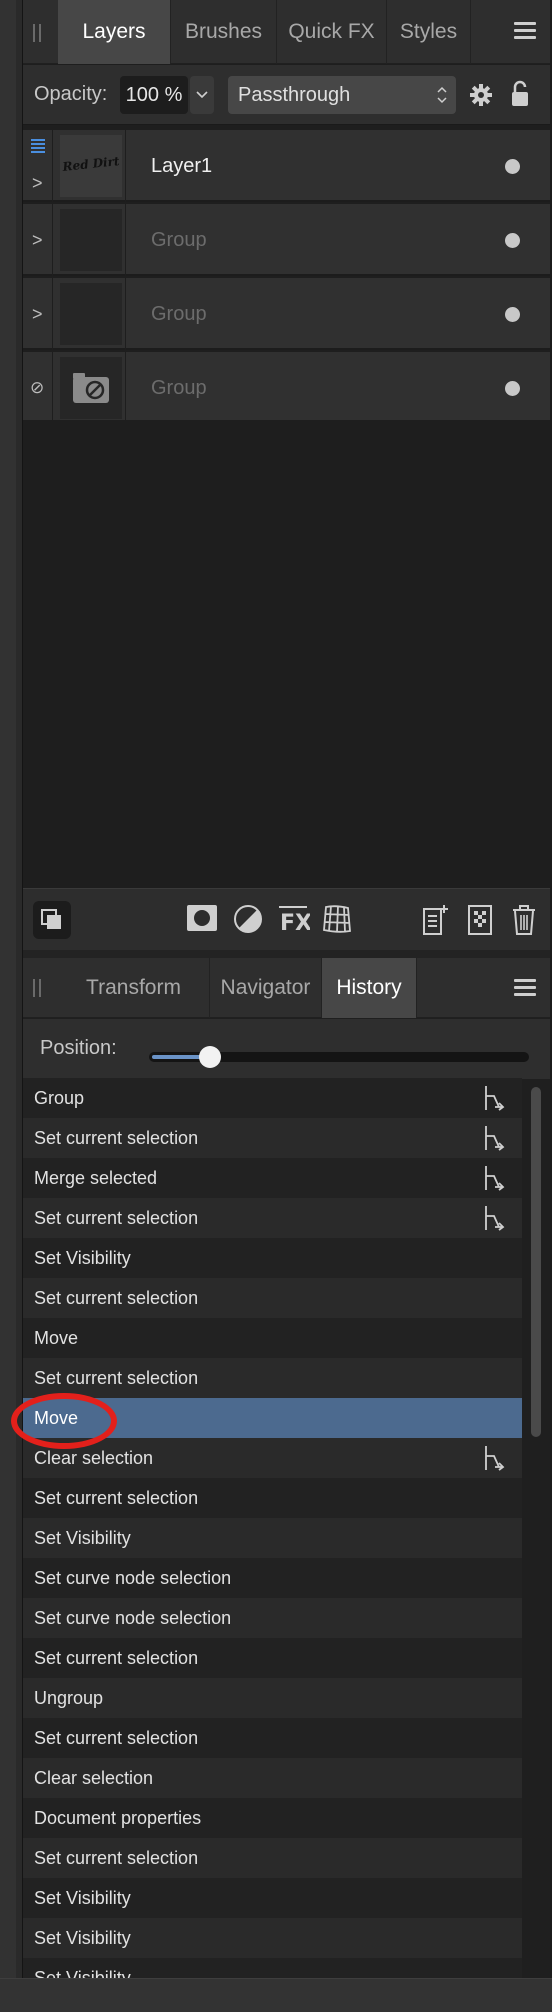  What do you see at coordinates (154, 95) in the screenshot?
I see `opacity-field: 100 %` at bounding box center [154, 95].